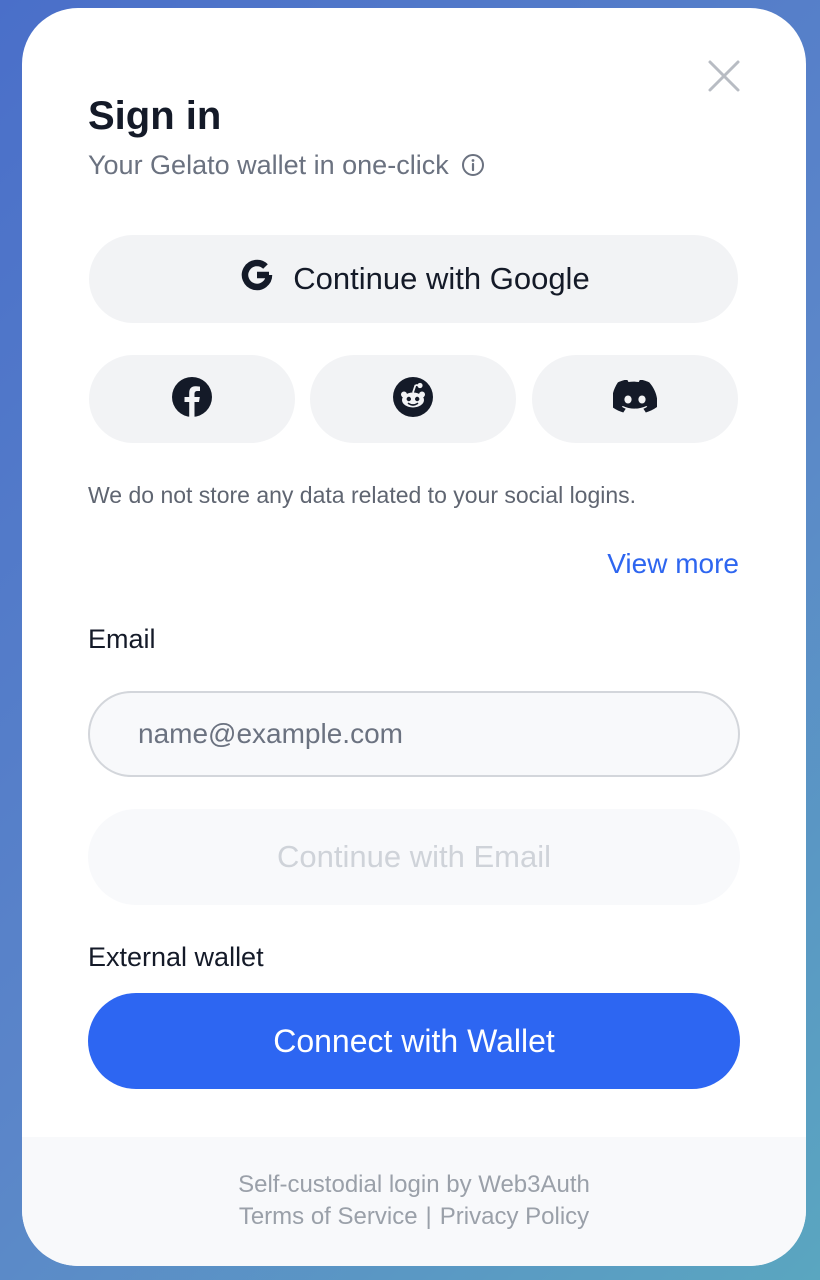  What do you see at coordinates (414, 857) in the screenshot?
I see `continue-with-email-button: Continue with Email` at bounding box center [414, 857].